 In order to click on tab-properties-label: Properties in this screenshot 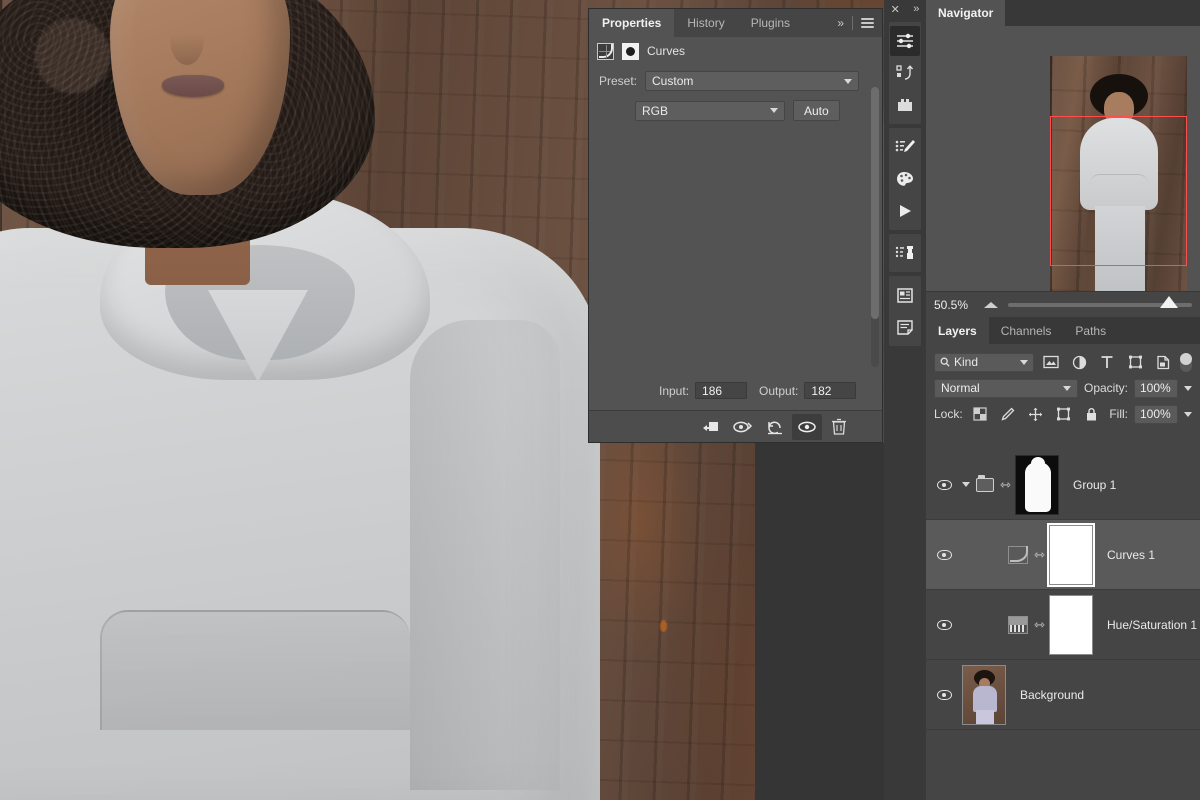, I will do `click(632, 23)`.